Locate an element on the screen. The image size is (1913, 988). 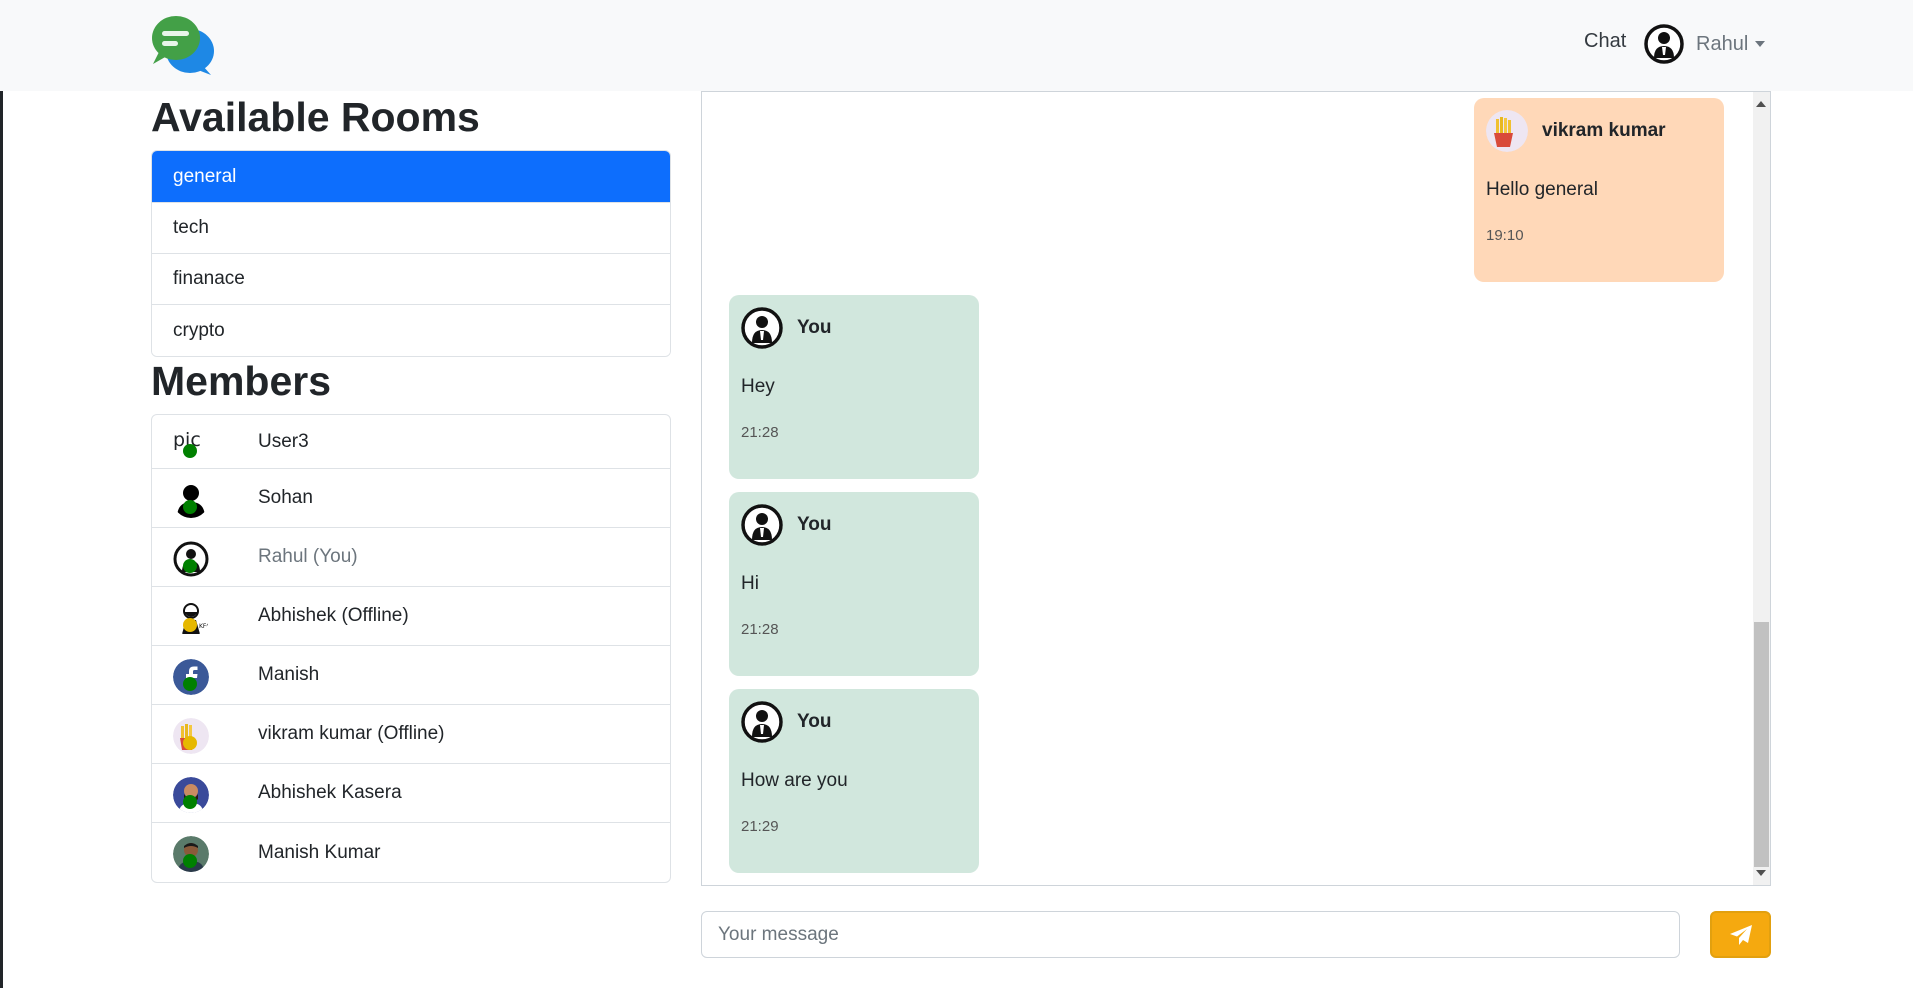
member-name: Manish is located at coordinates (289, 674).